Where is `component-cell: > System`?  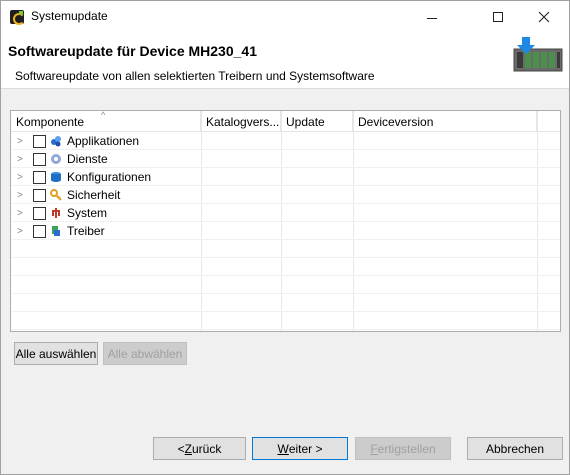
component-cell: > System is located at coordinates (59, 213).